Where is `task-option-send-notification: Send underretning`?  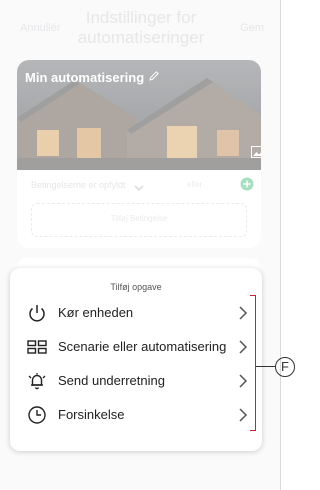 task-option-send-notification: Send underretning is located at coordinates (136, 382).